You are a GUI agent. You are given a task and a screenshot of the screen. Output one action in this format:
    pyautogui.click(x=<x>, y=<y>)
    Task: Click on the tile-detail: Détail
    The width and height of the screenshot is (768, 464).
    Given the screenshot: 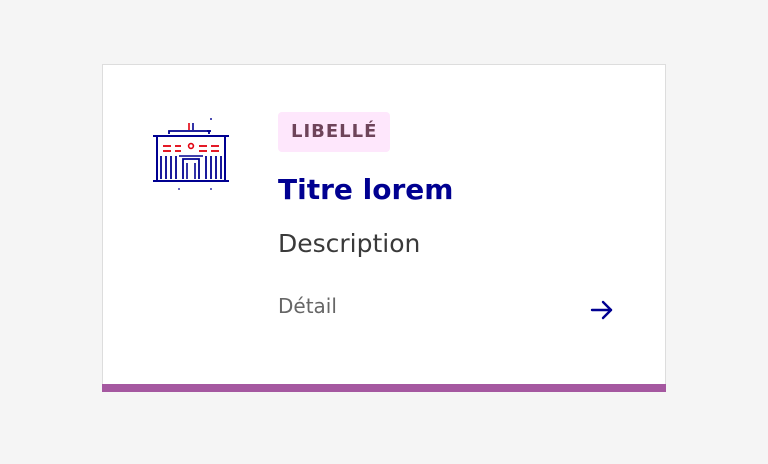 What is the action you would take?
    pyautogui.click(x=307, y=306)
    